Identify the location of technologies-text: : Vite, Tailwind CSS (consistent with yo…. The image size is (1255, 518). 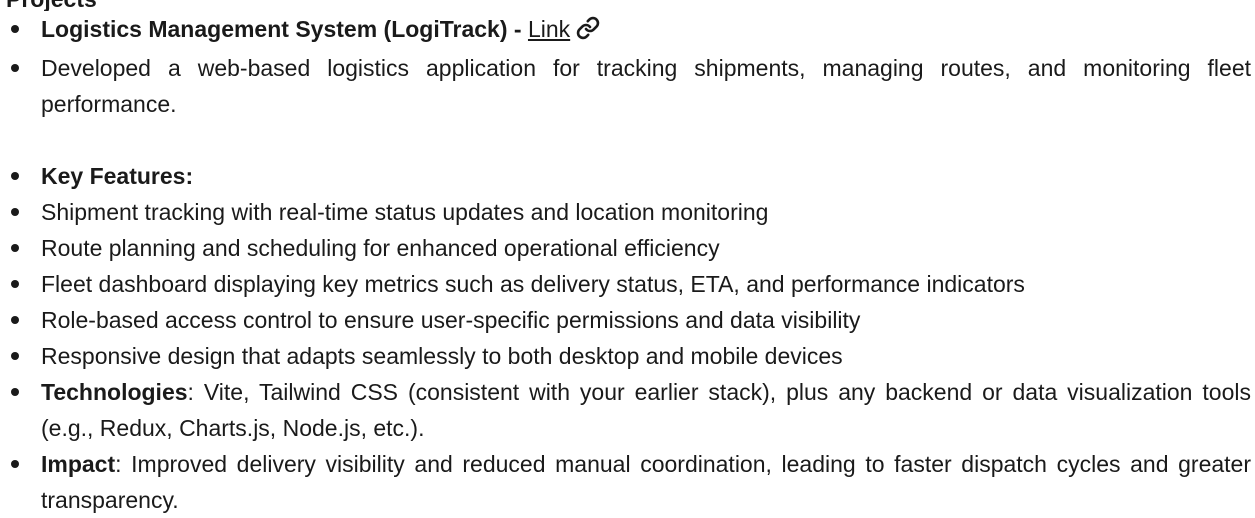
(646, 410).